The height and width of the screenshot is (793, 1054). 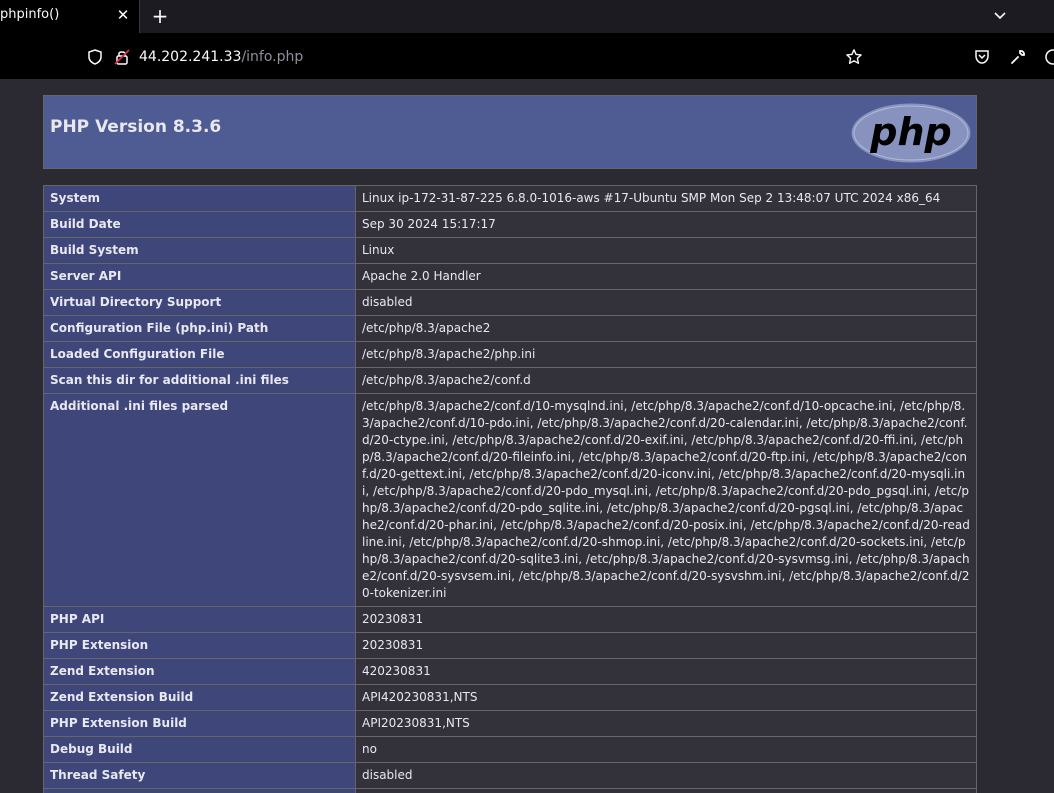 I want to click on tab-bar: phpinfo() ✕ +, so click(x=527, y=16).